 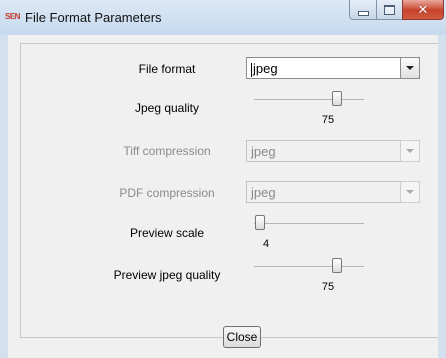 I want to click on preview-jpeg-quality-label: Preview jpeg quality, so click(x=167, y=275).